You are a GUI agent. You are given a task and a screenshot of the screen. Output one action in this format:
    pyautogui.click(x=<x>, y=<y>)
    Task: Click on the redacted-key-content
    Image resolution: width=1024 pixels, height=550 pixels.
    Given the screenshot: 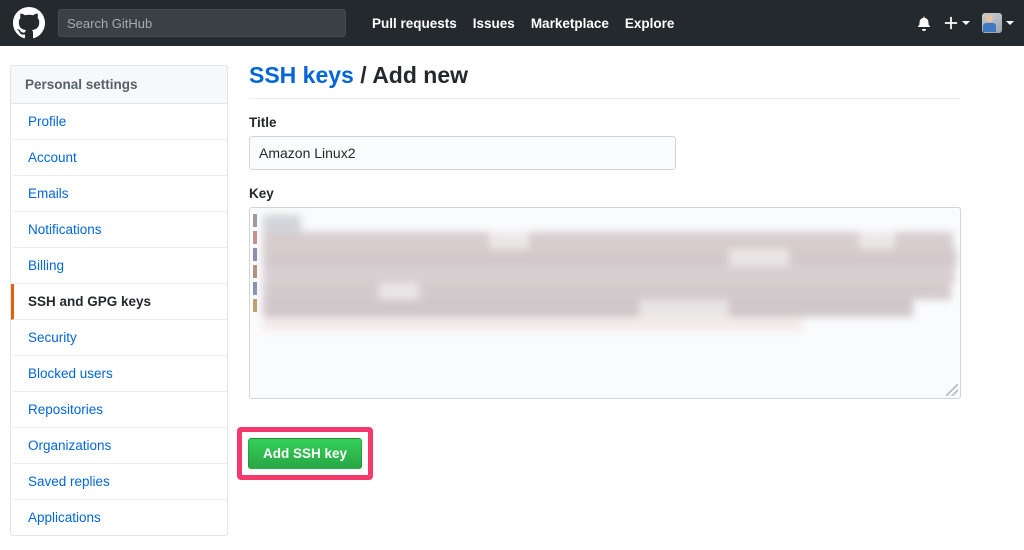 What is the action you would take?
    pyautogui.click(x=608, y=273)
    